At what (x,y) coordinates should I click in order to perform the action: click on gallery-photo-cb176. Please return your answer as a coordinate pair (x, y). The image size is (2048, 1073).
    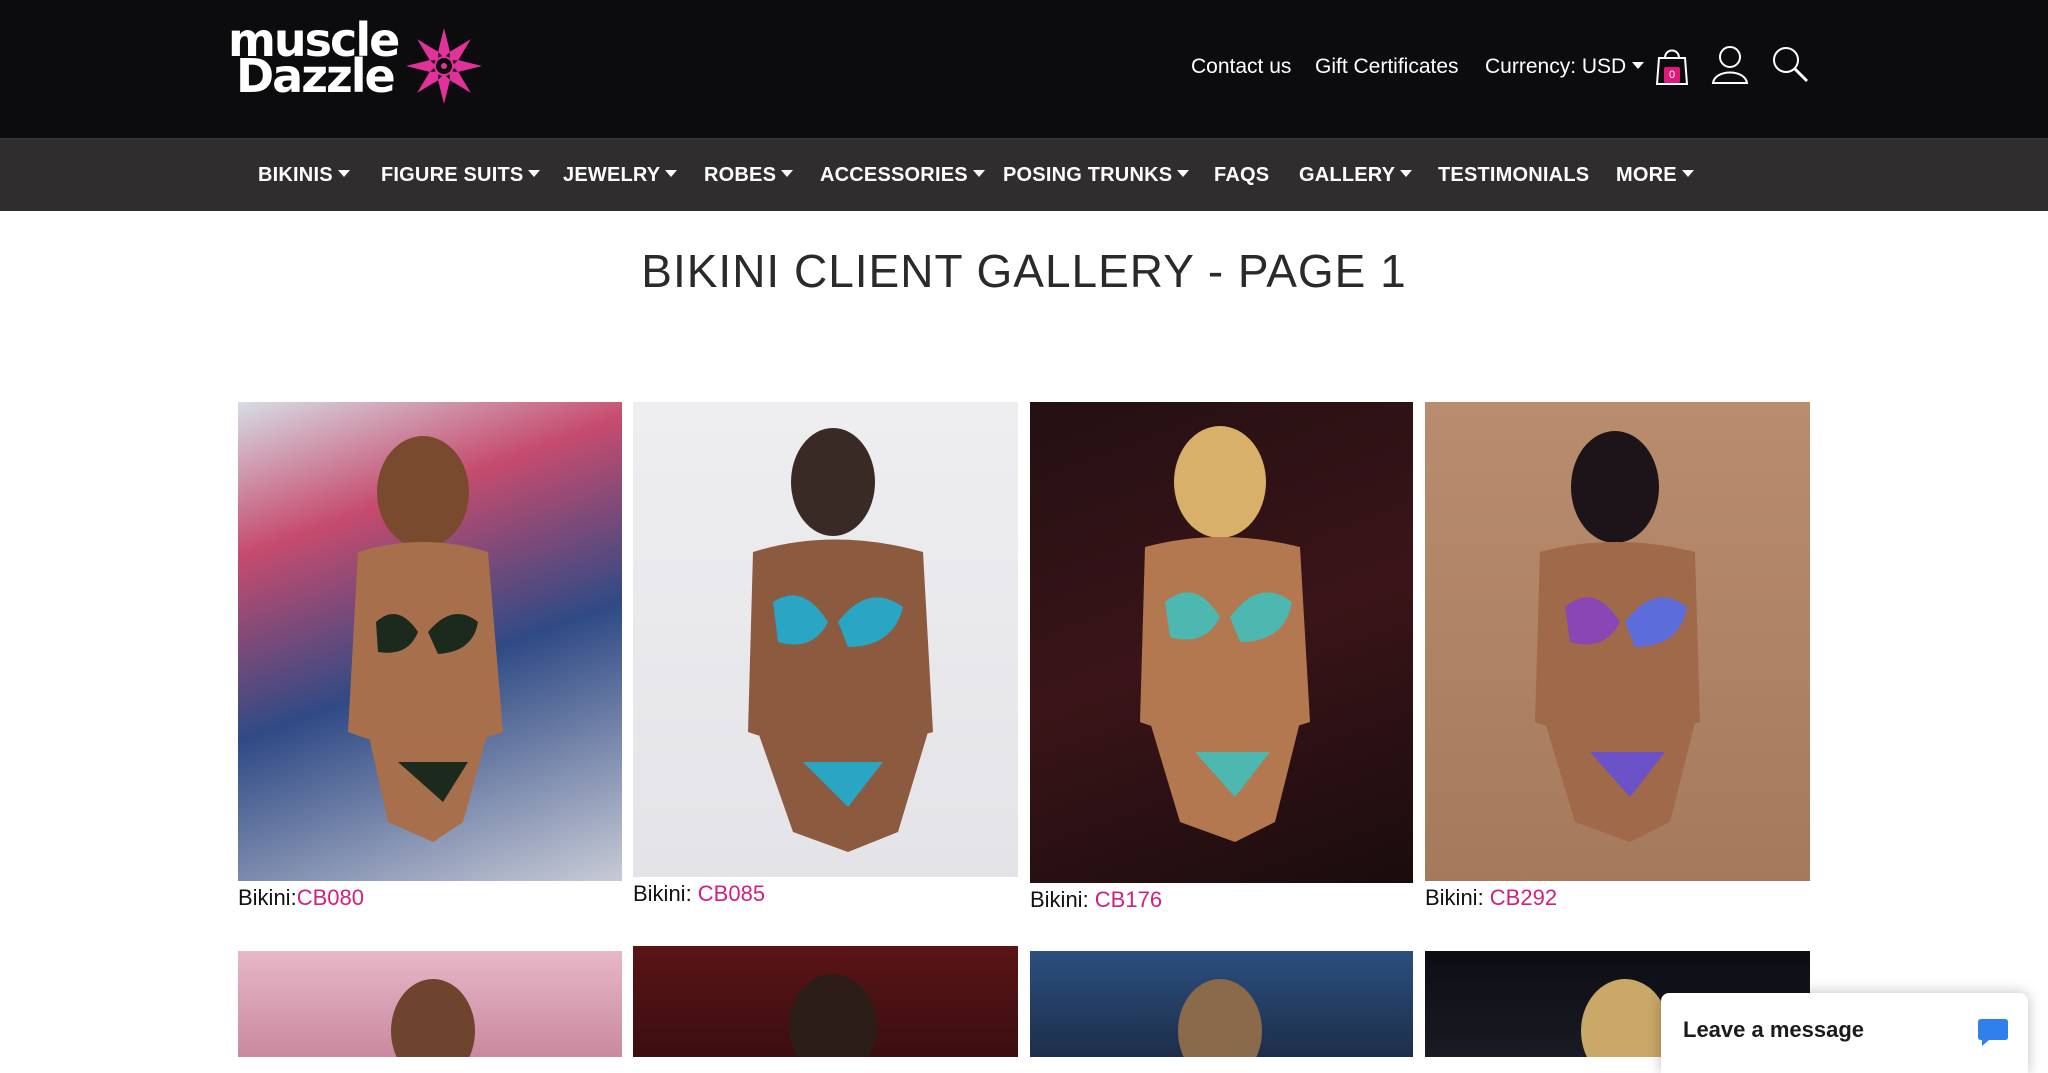
    Looking at the image, I should click on (1221, 642).